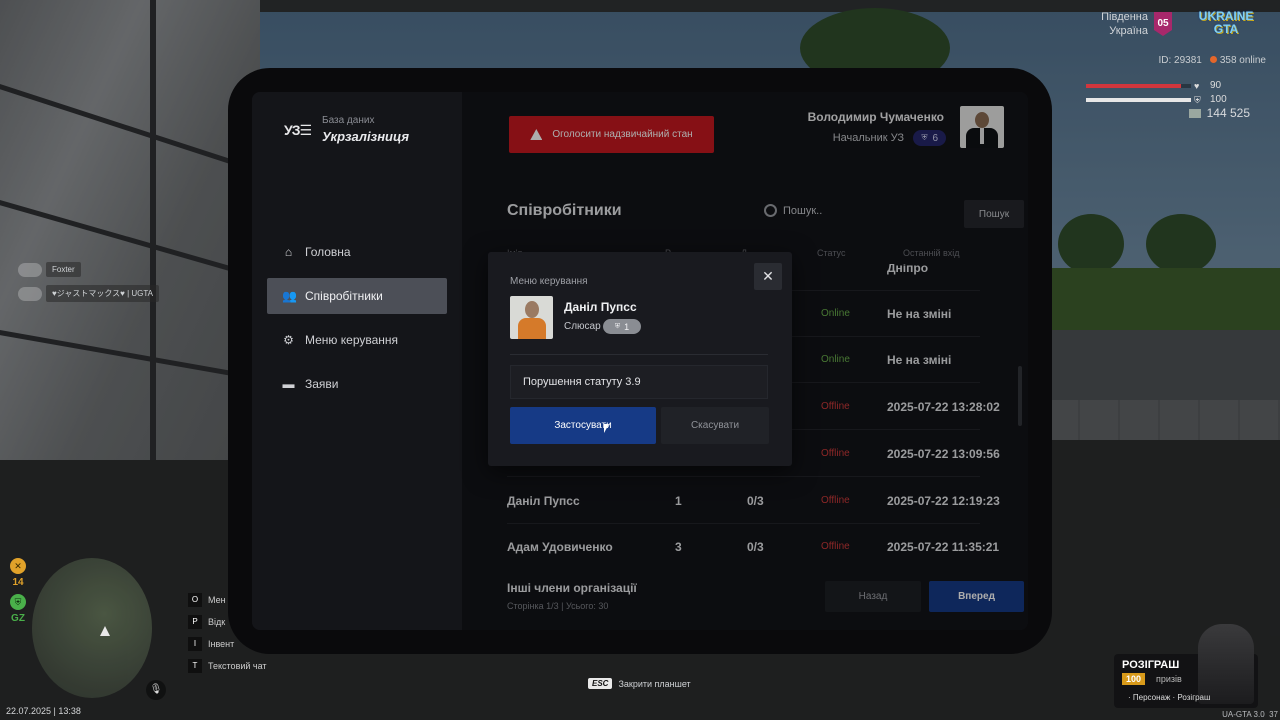 This screenshot has height=720, width=1280. I want to click on hotkey-key: T, so click(195, 666).